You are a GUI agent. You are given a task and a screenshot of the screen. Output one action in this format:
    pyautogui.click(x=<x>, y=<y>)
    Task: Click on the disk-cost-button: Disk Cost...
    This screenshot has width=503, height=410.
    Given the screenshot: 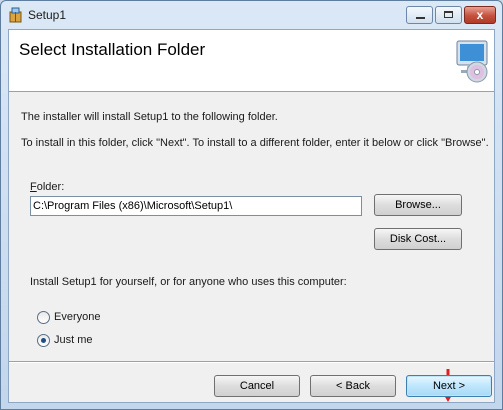 What is the action you would take?
    pyautogui.click(x=418, y=239)
    